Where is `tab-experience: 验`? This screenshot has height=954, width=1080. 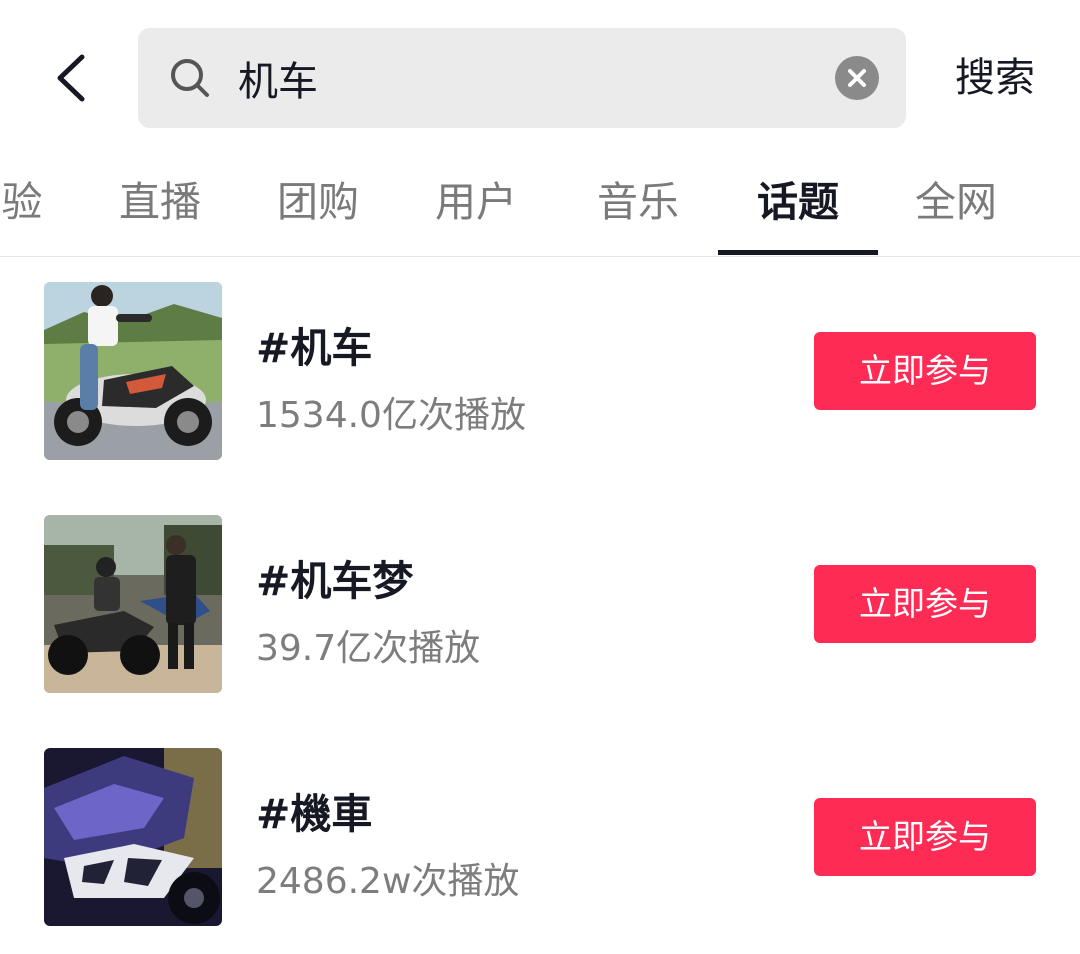
tab-experience: 验 is located at coordinates (26, 202).